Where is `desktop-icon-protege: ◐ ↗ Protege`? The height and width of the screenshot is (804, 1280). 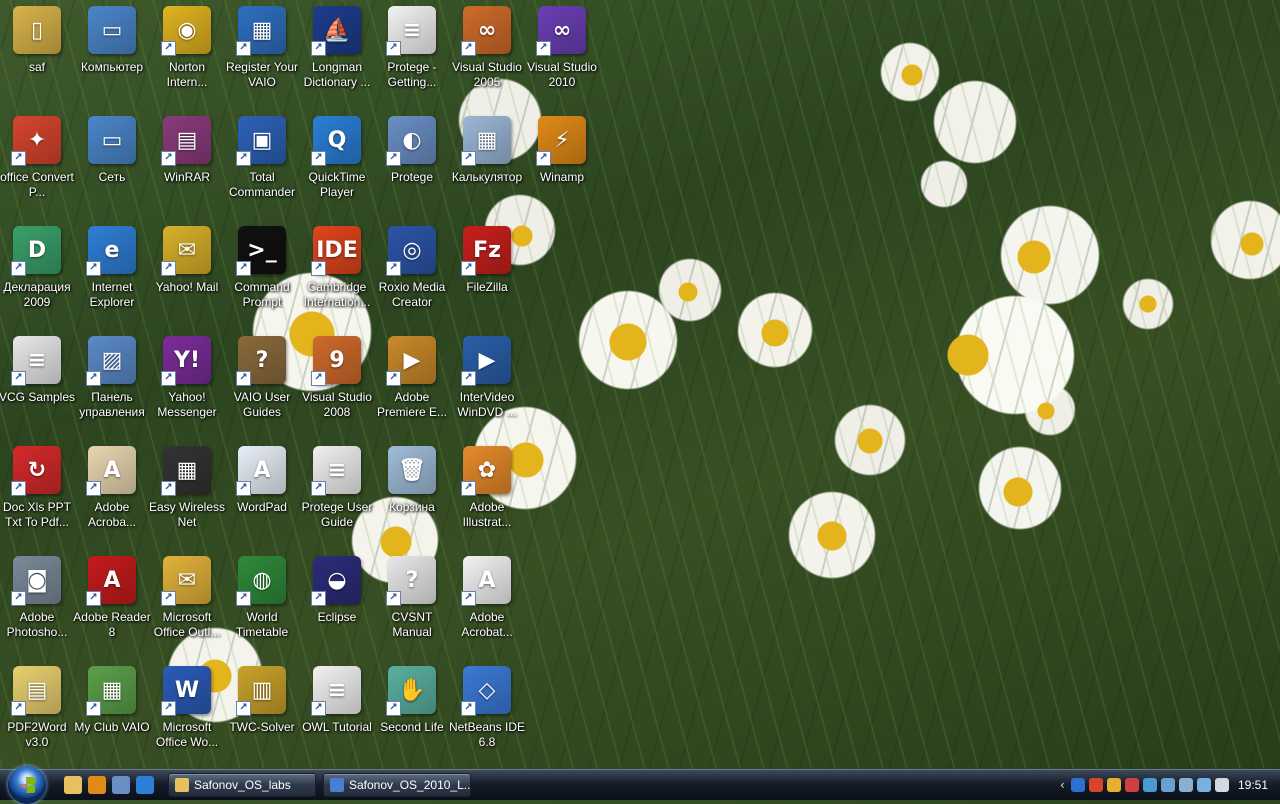
desktop-icon-protege: ◐ ↗ Protege is located at coordinates (412, 166).